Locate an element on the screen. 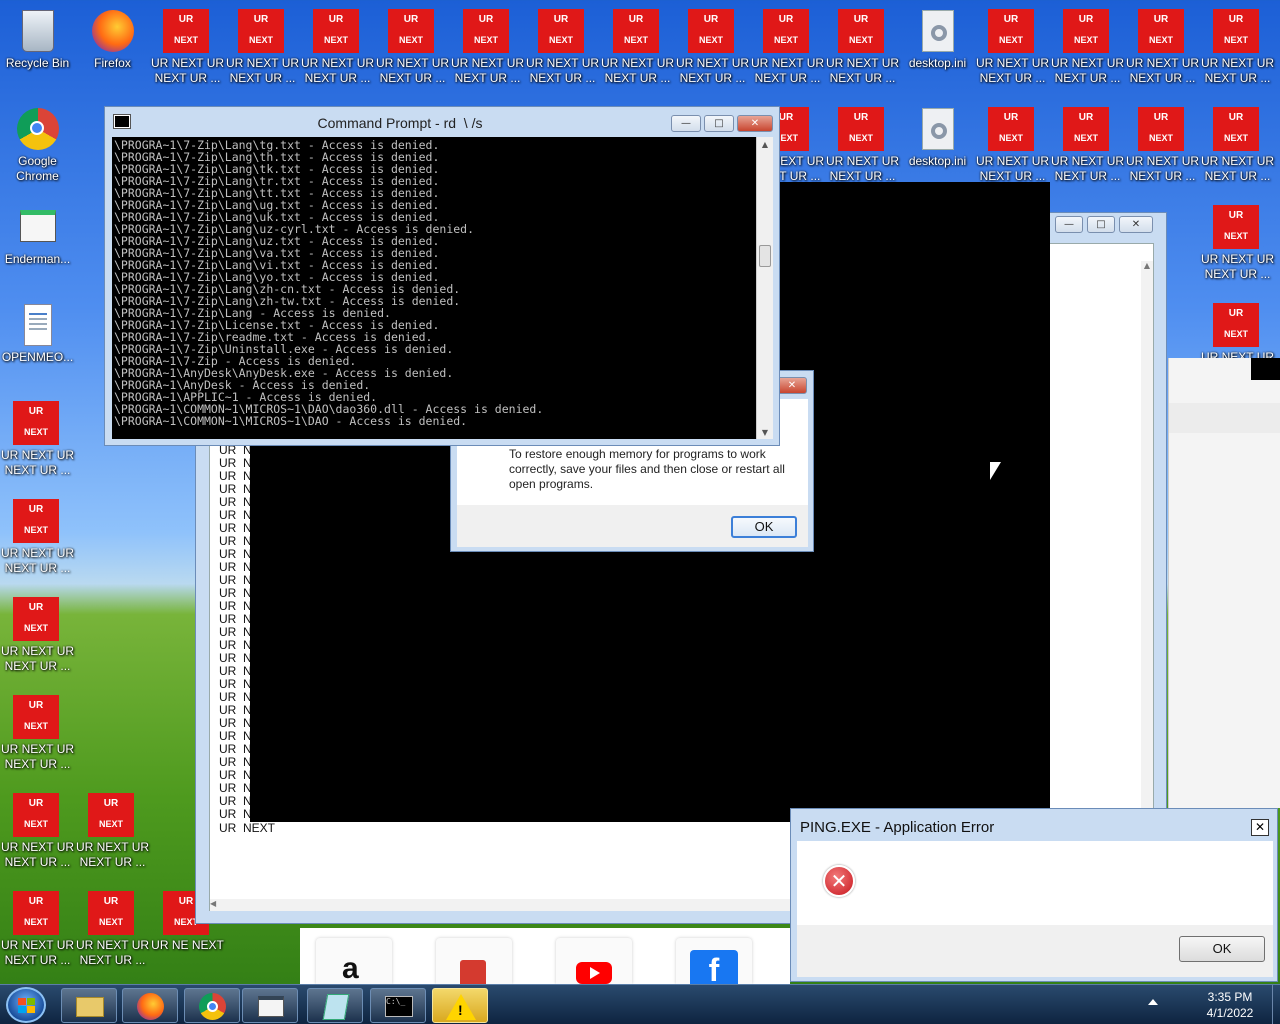  taskbar-warning: ! is located at coordinates (460, 1005).